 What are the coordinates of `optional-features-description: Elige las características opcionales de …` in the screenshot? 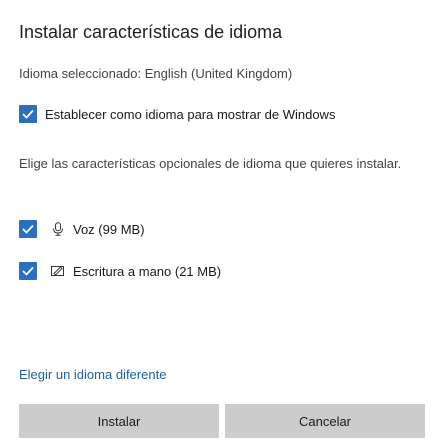 It's located at (210, 163).